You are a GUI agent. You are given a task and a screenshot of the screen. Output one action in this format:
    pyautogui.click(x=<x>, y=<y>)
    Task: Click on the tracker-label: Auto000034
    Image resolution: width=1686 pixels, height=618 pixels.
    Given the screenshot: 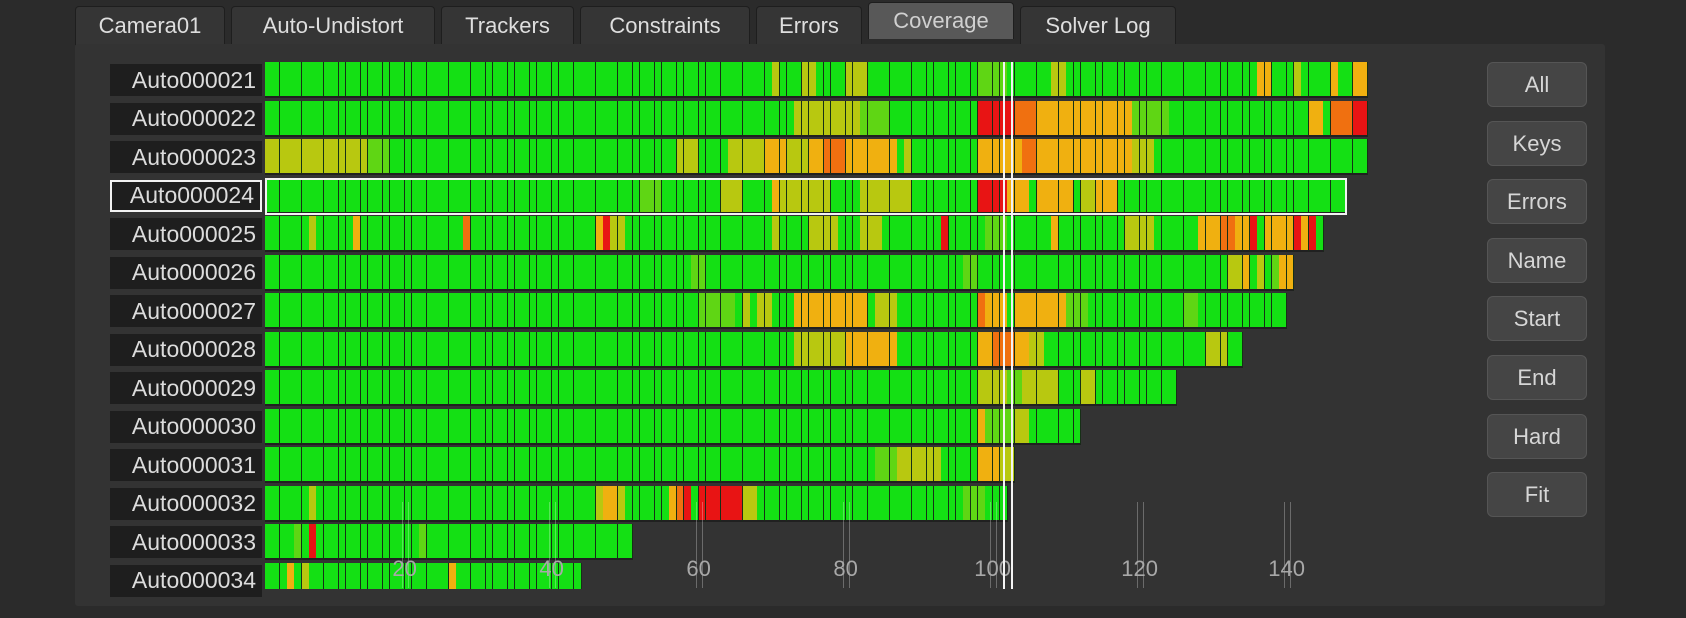 What is the action you would take?
    pyautogui.click(x=186, y=580)
    